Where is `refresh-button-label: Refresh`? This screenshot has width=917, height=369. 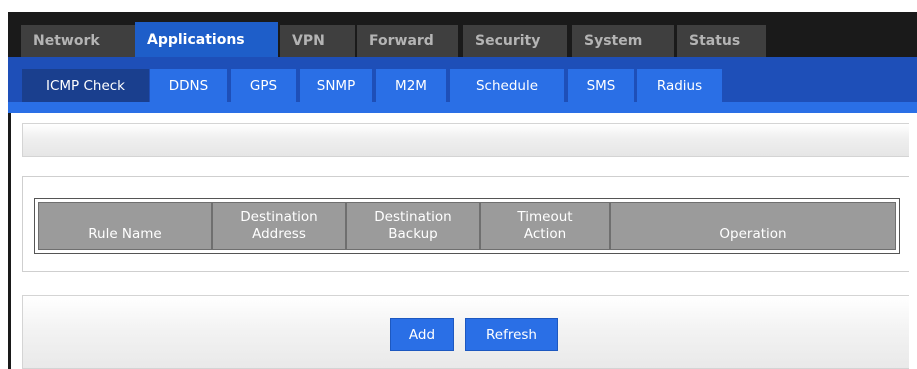 refresh-button-label: Refresh is located at coordinates (511, 334).